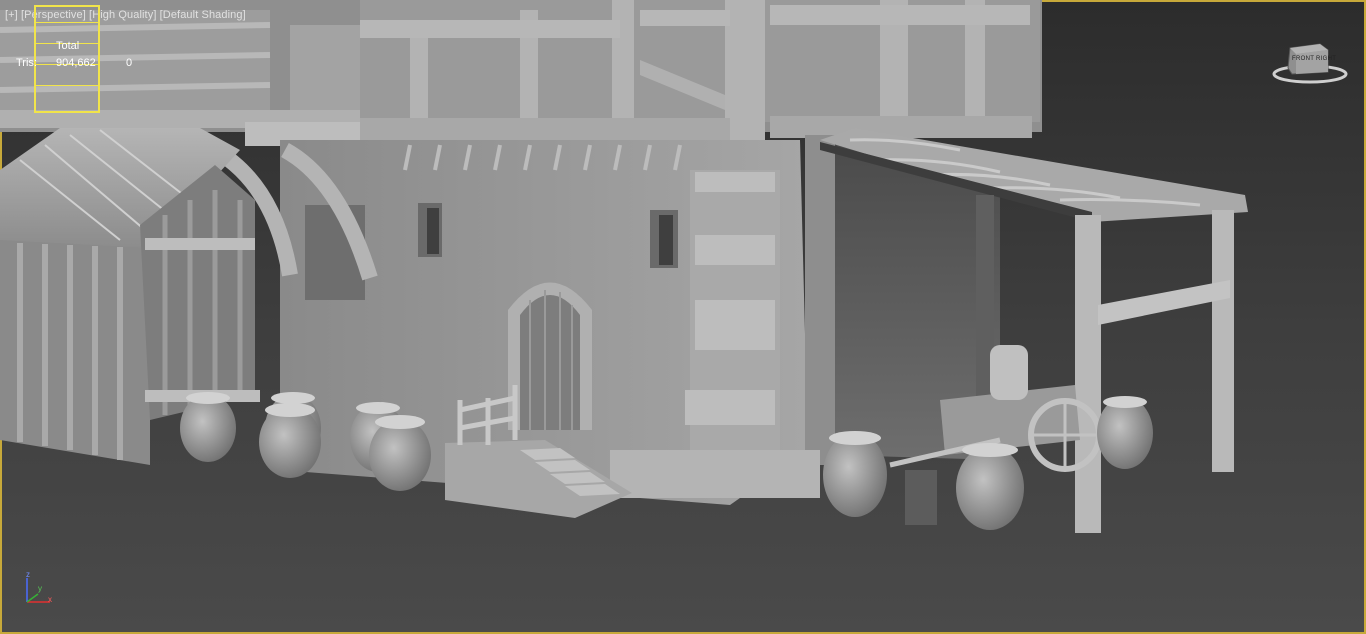 This screenshot has height=634, width=1366. I want to click on viewport-plus-menu: [+], so click(11, 15).